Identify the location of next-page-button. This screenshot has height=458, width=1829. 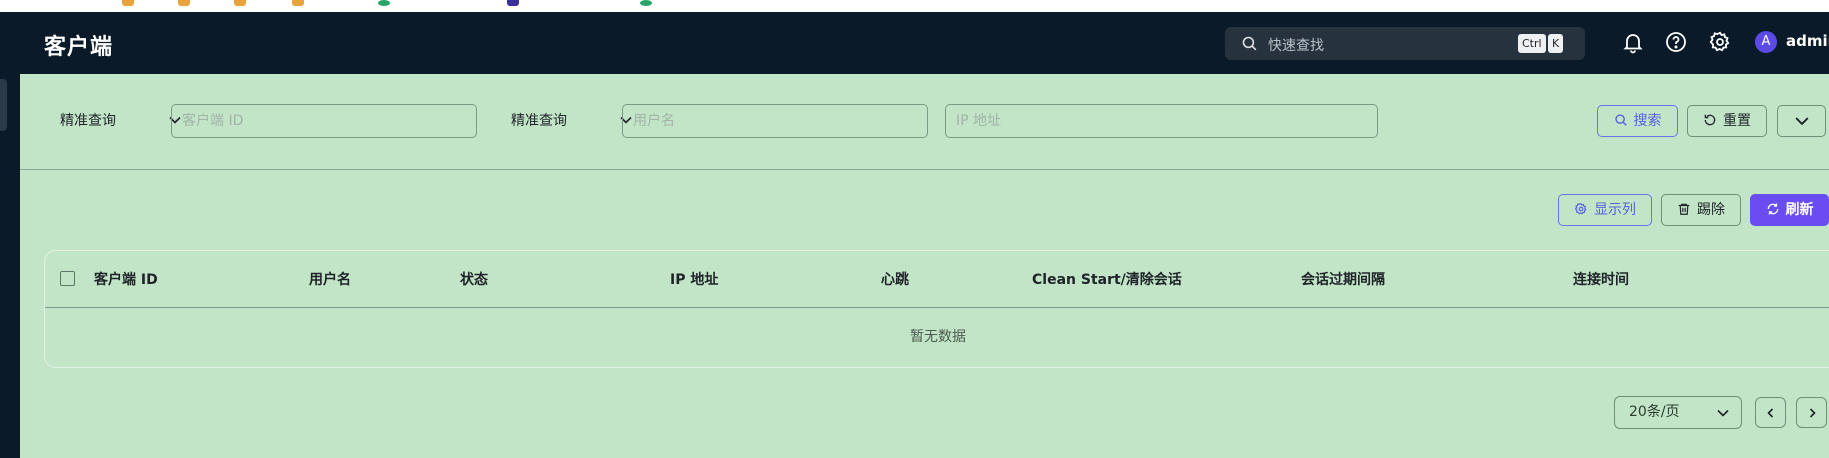
(1811, 412).